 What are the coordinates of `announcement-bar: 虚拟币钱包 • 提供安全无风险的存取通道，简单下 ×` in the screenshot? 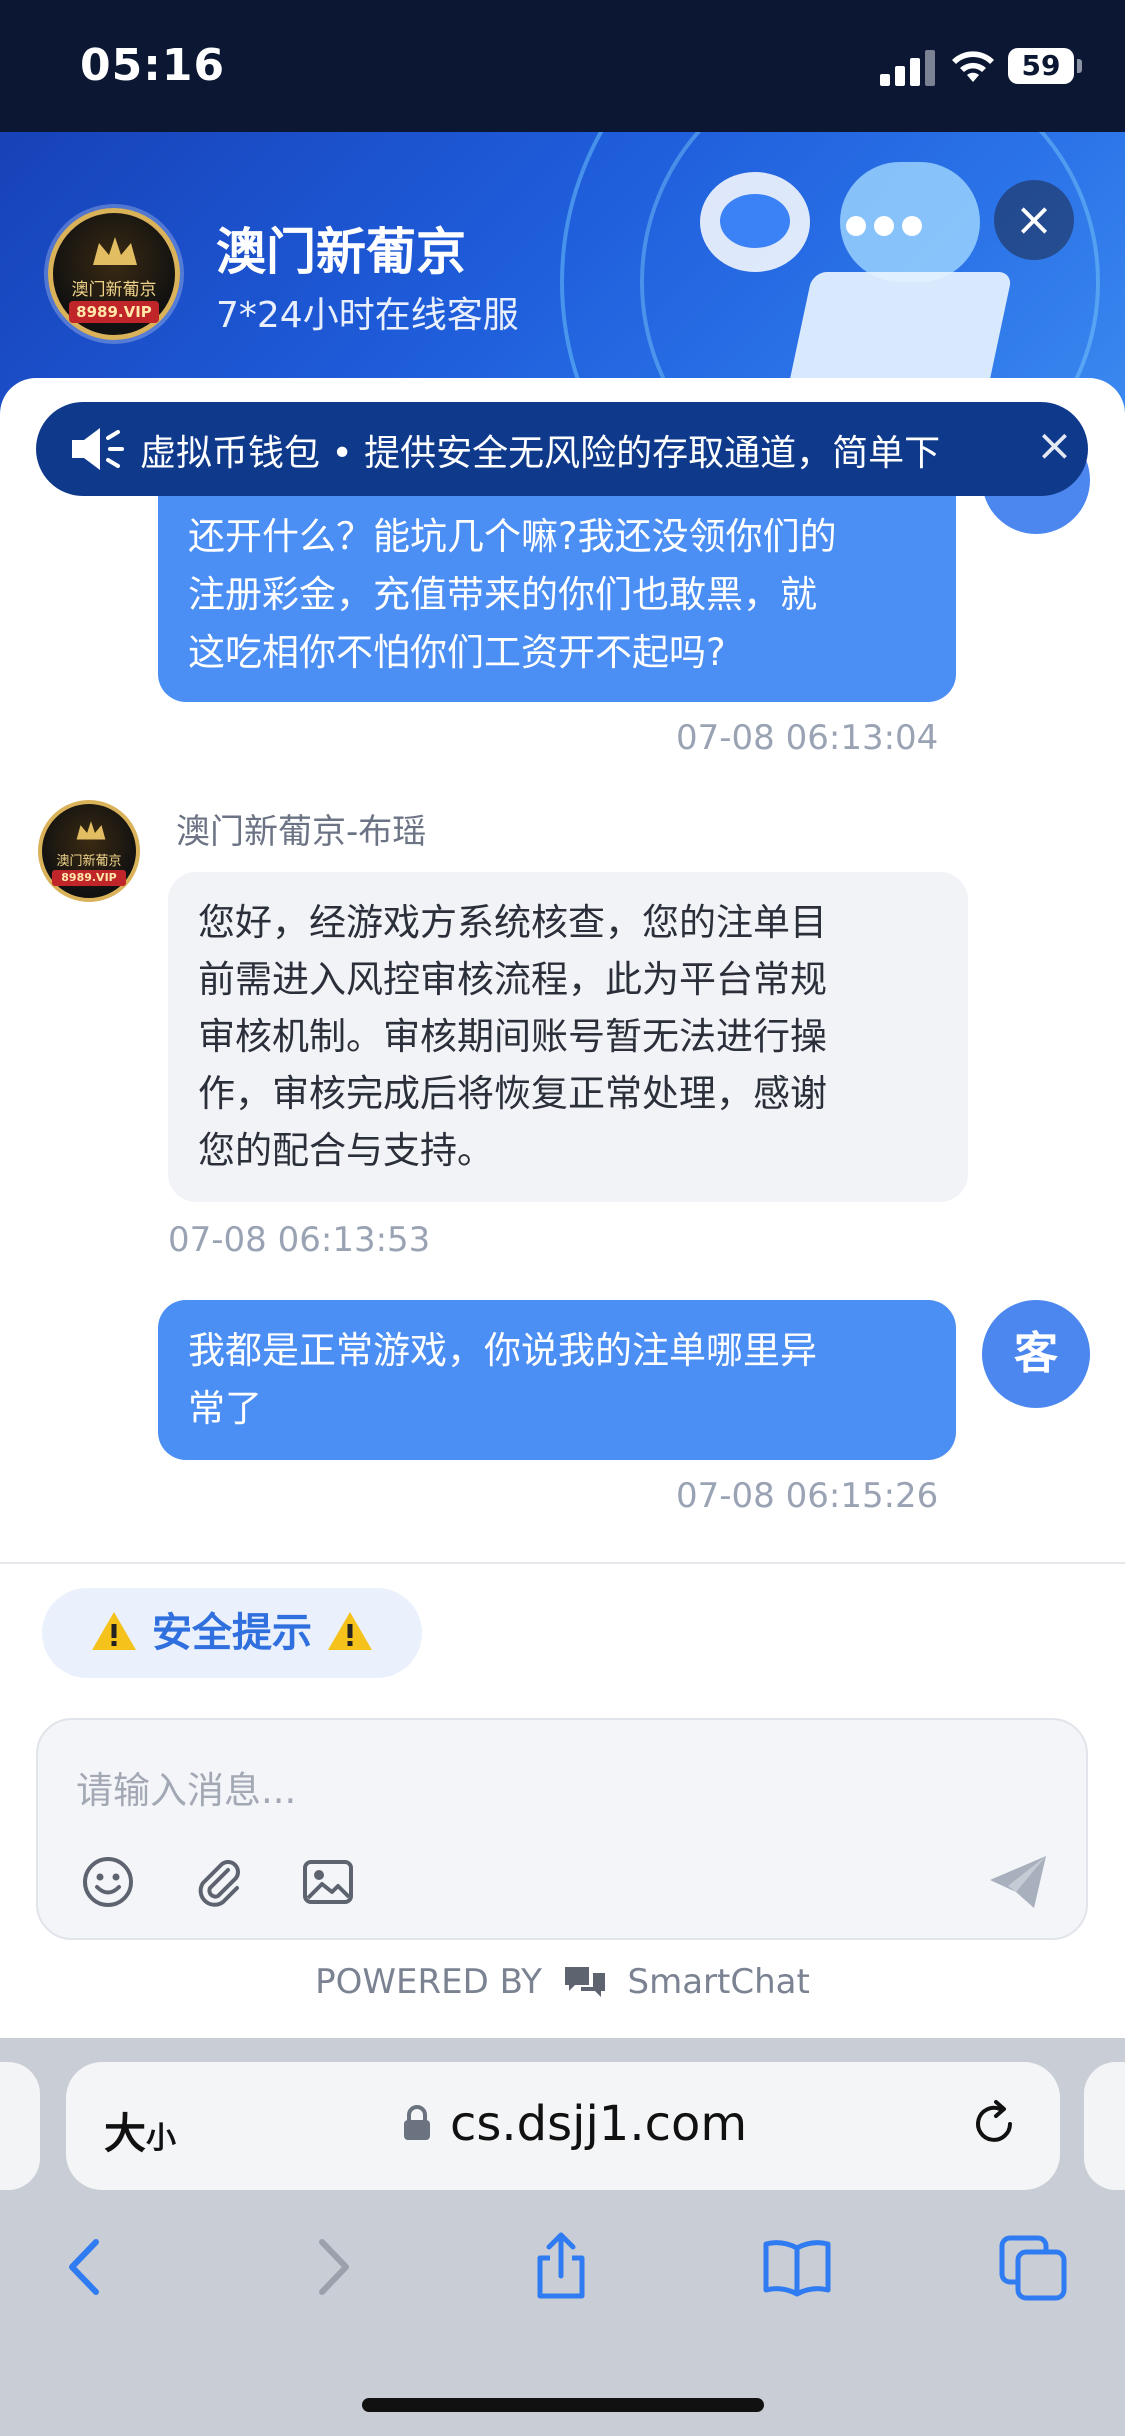 It's located at (562, 449).